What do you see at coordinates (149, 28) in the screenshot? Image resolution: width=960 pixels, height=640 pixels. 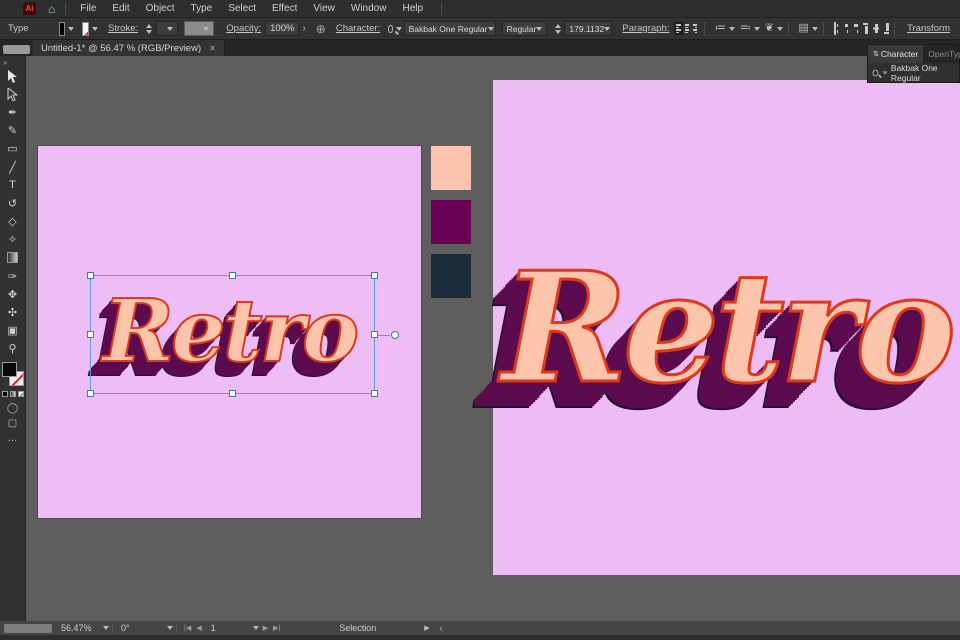 I see `stroke-weight-stepper` at bounding box center [149, 28].